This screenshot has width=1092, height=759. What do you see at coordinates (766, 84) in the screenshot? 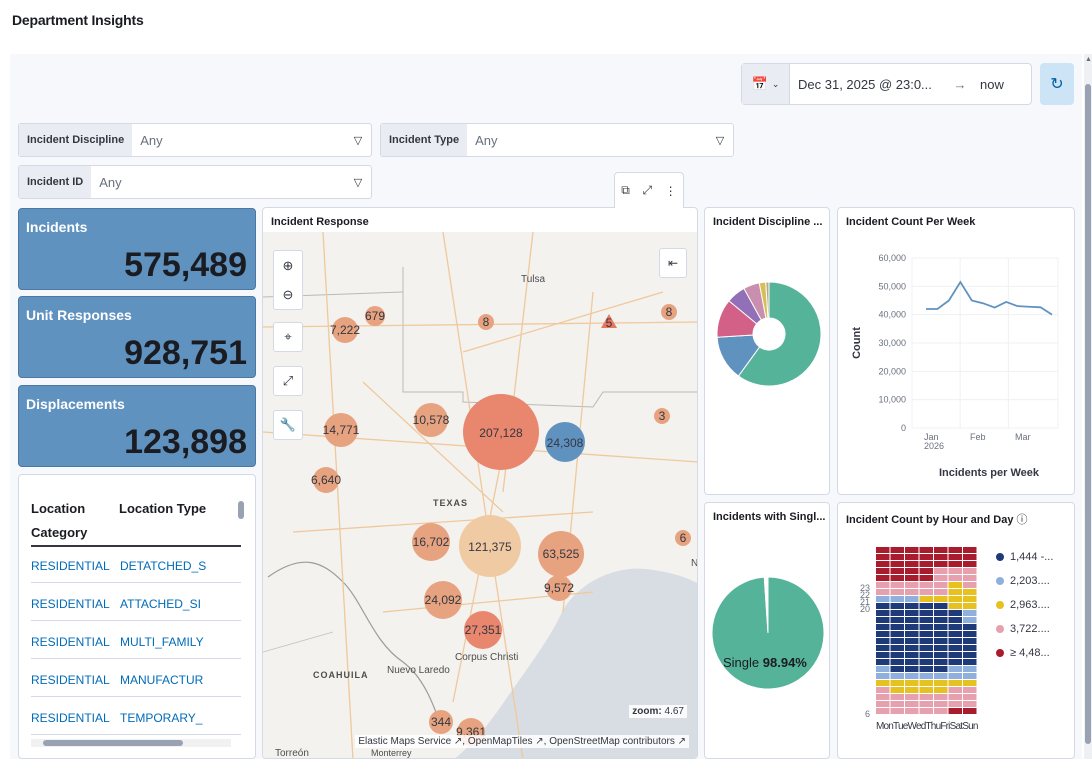
I see `calendar-dropdown-button: 📅 ⌄` at bounding box center [766, 84].